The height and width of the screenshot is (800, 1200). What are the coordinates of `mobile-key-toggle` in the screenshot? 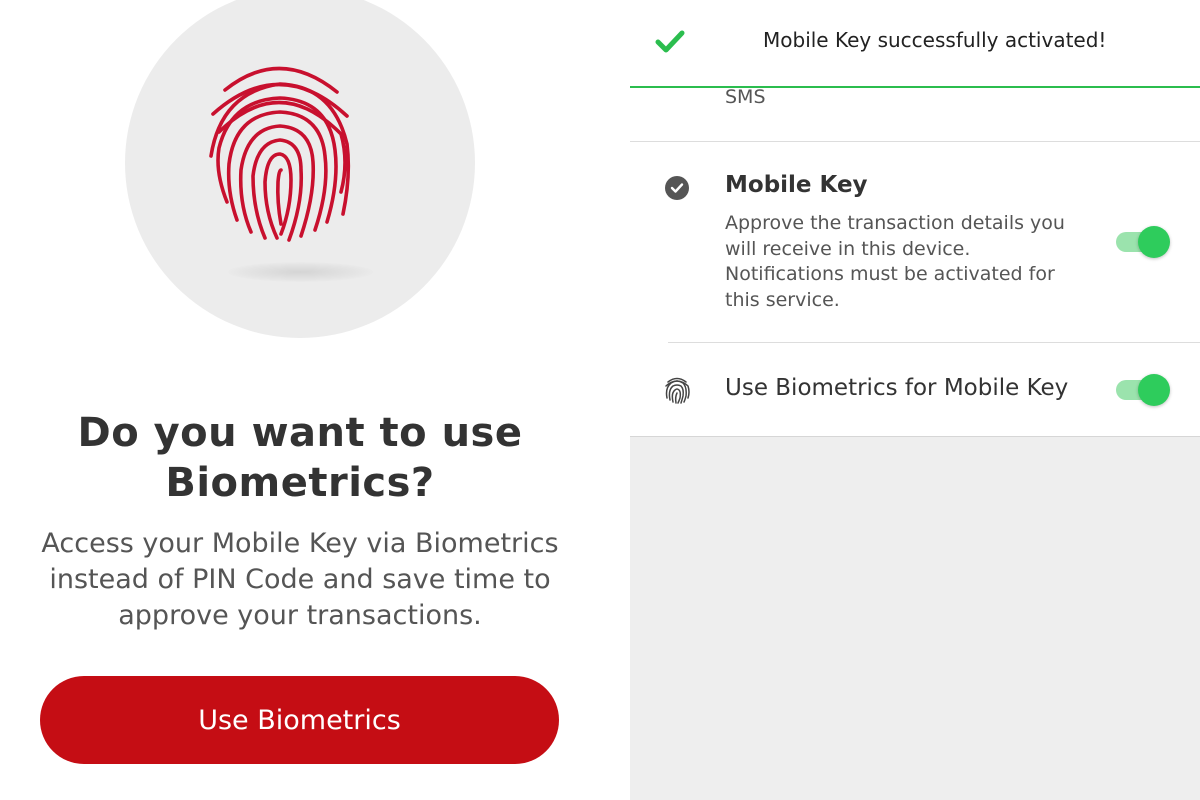 It's located at (1143, 242).